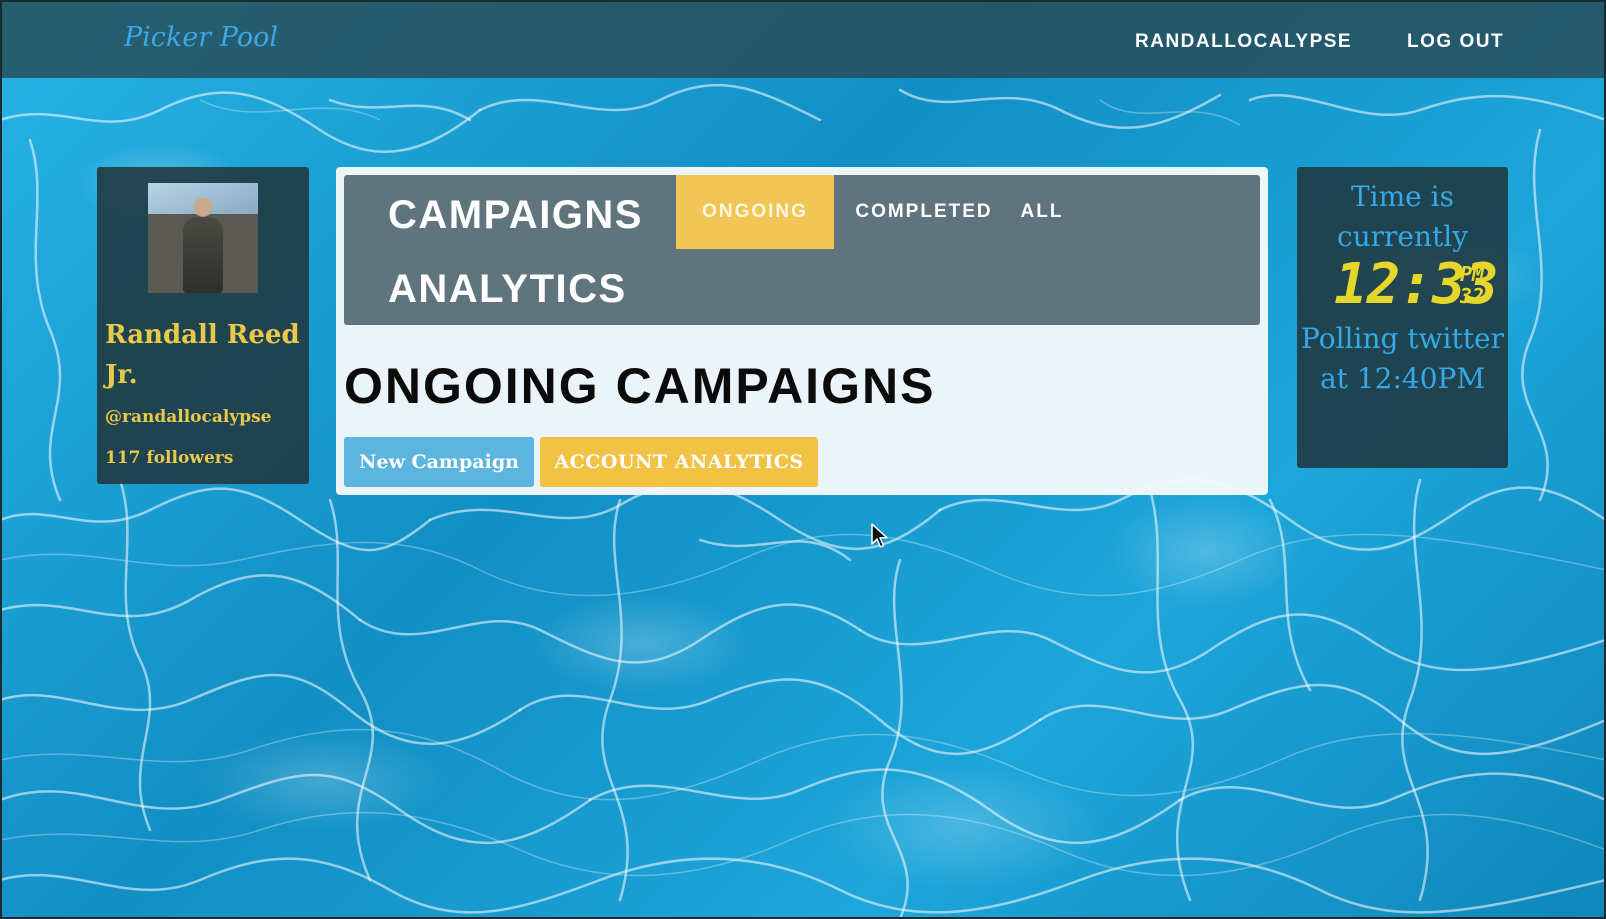  What do you see at coordinates (1472, 296) in the screenshot?
I see `clock-seconds: 32` at bounding box center [1472, 296].